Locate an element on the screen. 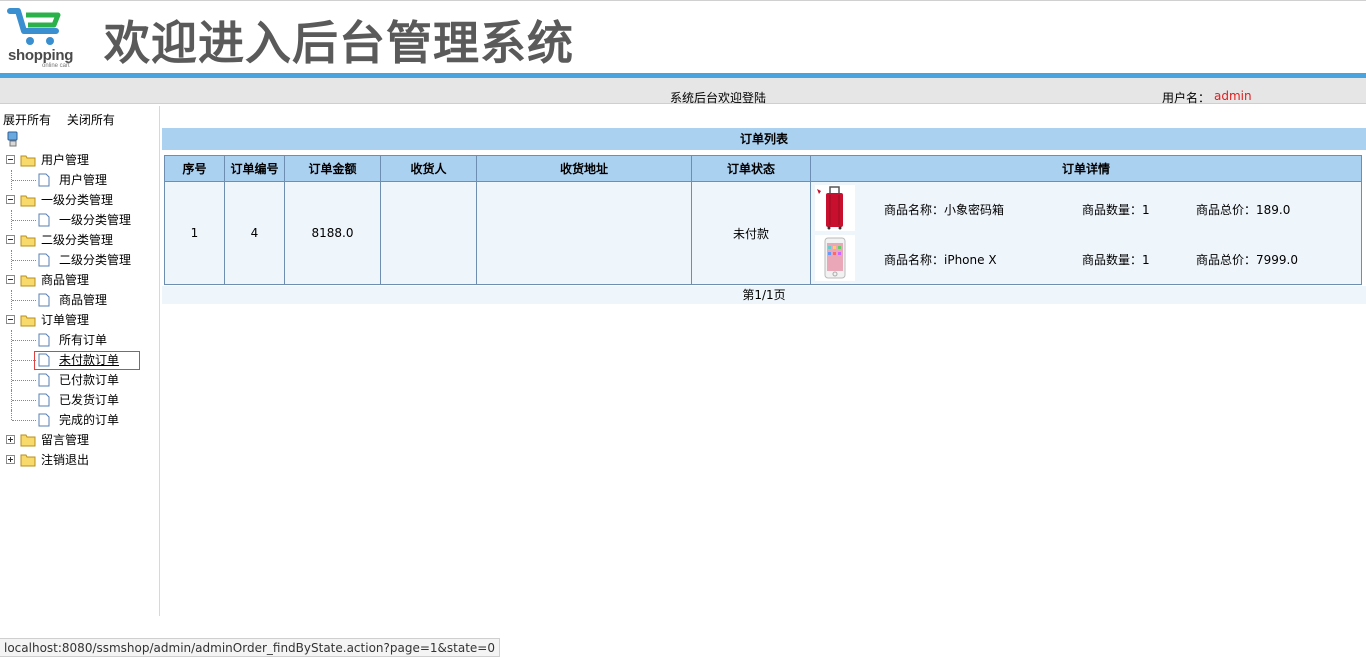 This screenshot has height=657, width=1366. sidebar-group-user: 用户管理 is located at coordinates (80, 160).